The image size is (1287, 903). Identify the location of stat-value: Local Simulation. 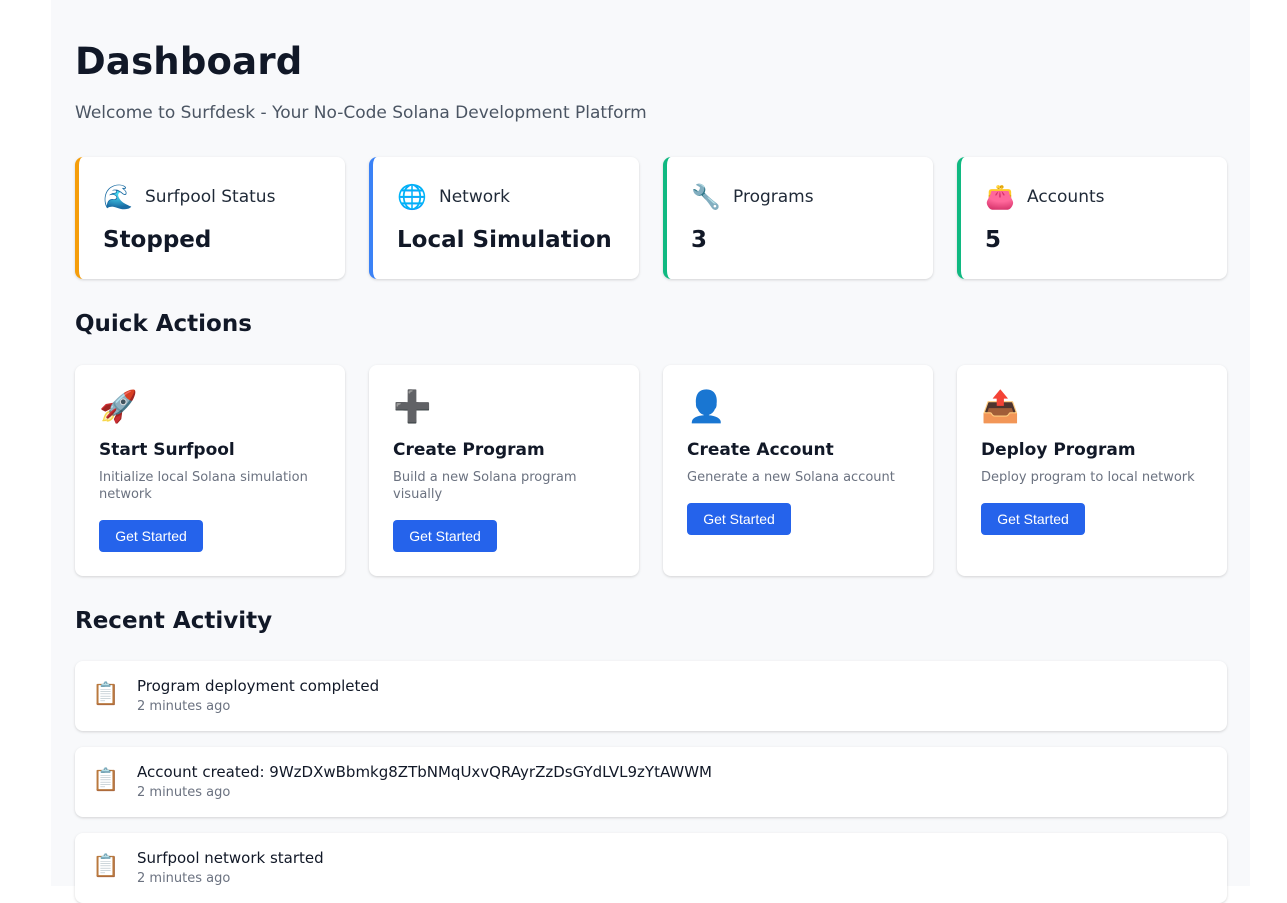
(504, 240).